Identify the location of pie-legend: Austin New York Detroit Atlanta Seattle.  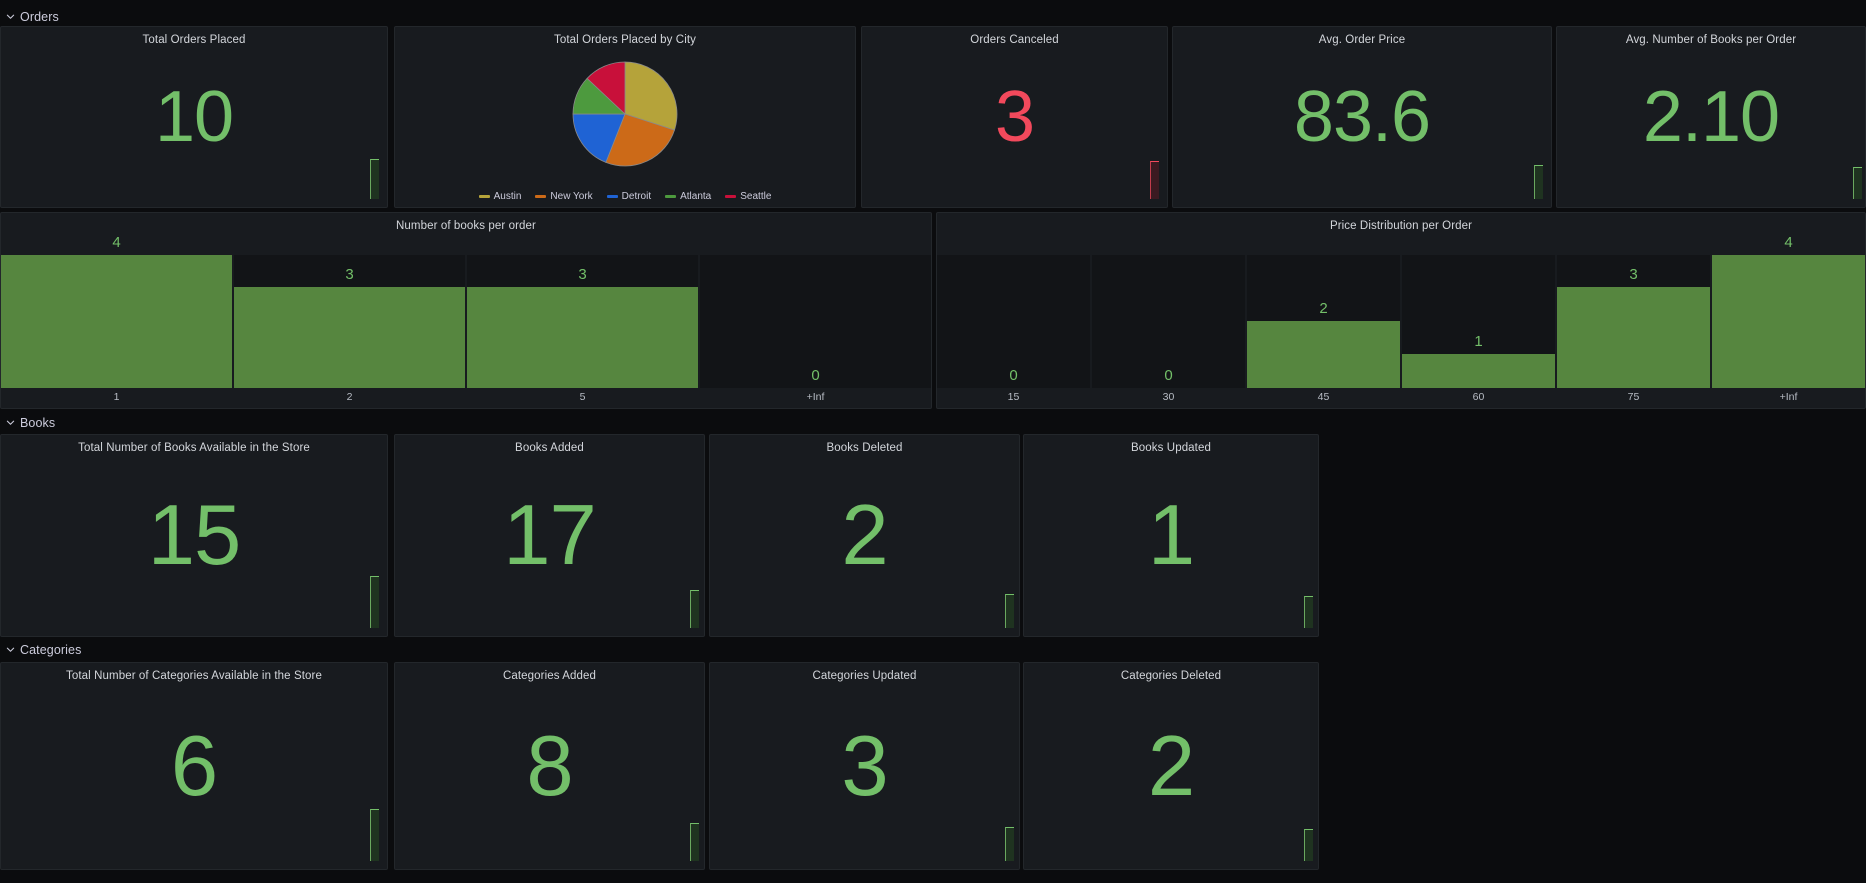
(625, 196).